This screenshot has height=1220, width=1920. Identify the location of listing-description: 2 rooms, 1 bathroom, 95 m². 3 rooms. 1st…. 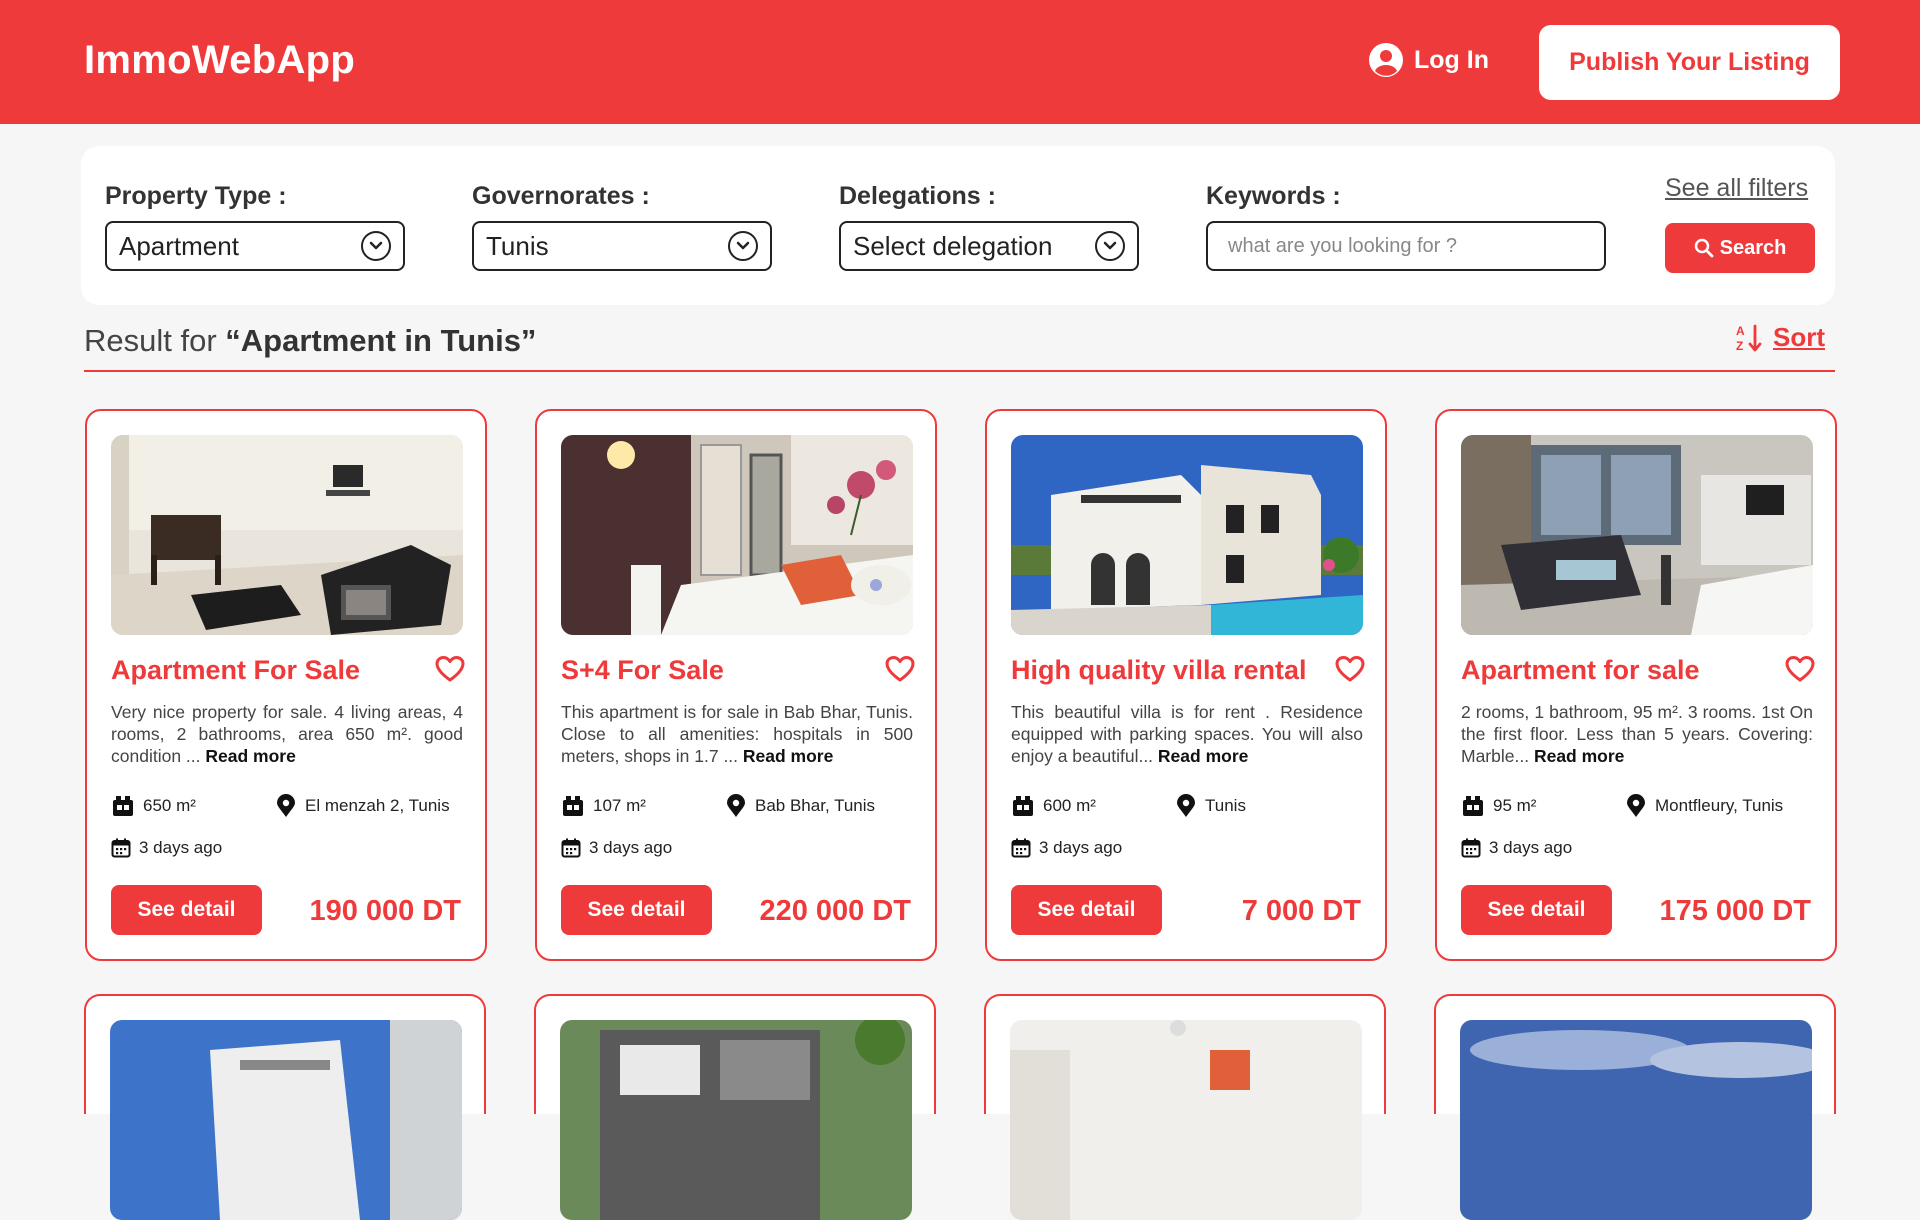
(1637, 734).